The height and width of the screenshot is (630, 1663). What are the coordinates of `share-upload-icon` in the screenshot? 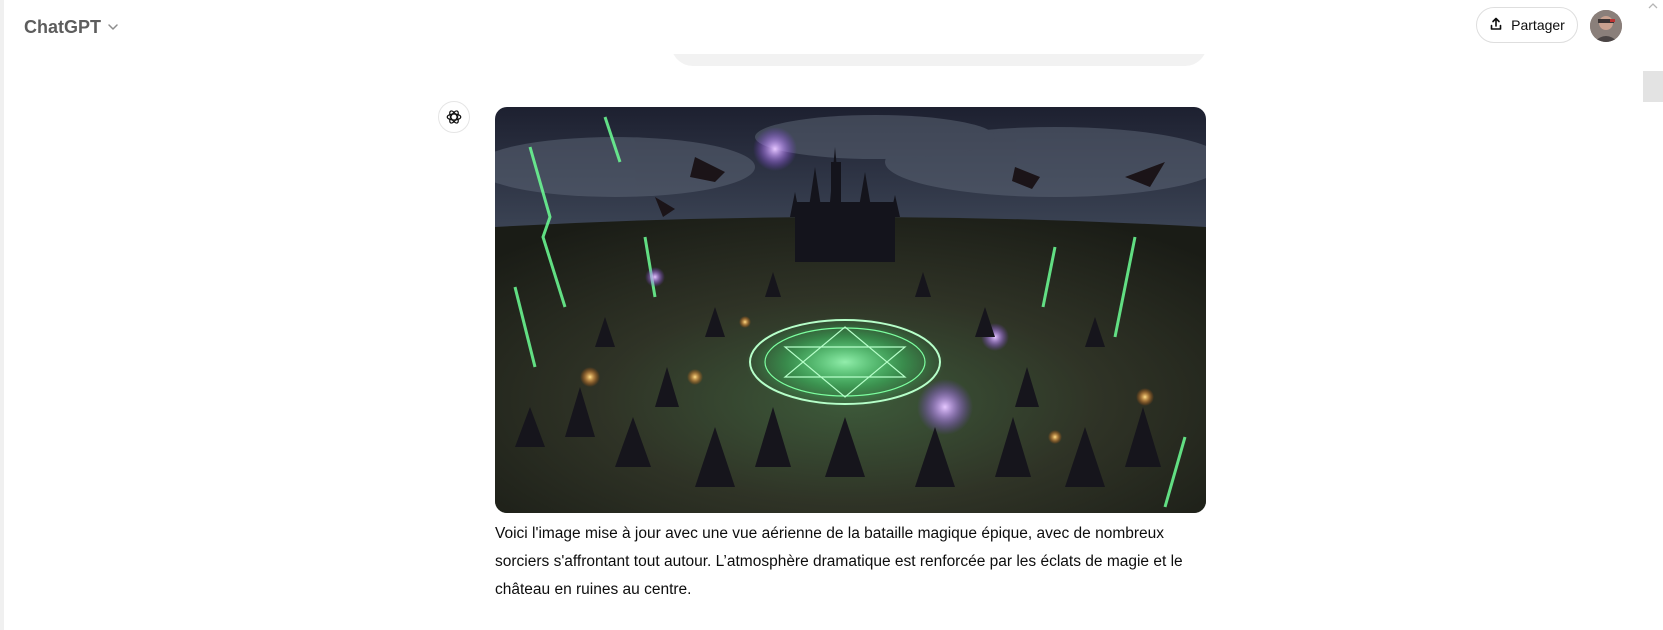 It's located at (1496, 25).